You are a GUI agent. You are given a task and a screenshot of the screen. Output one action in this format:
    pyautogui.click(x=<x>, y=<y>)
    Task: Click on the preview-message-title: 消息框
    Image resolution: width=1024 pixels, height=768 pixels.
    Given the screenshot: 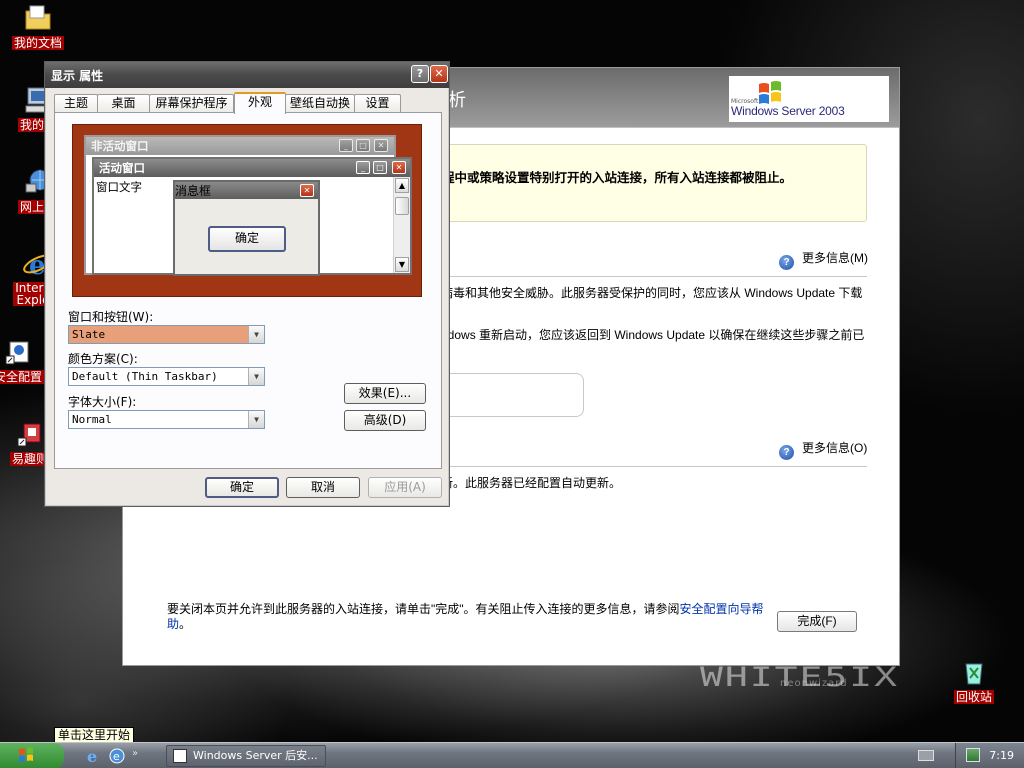 What is the action you would take?
    pyautogui.click(x=246, y=190)
    